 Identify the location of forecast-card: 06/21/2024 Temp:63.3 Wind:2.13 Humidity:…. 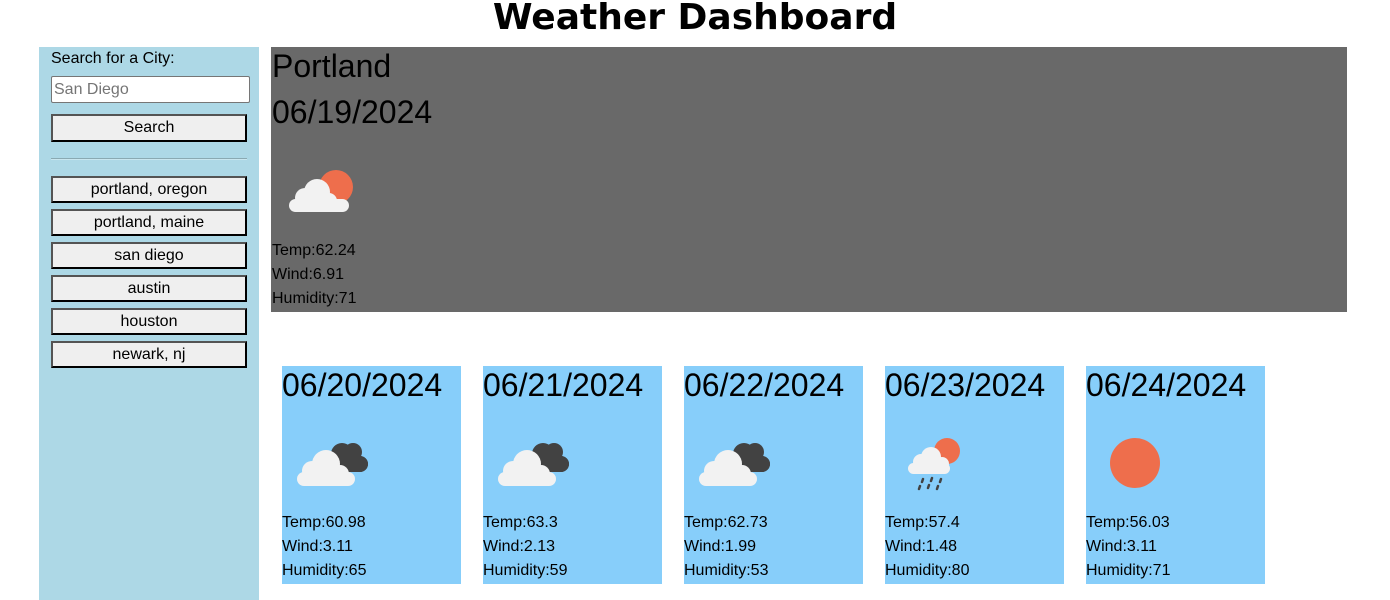
(572, 475).